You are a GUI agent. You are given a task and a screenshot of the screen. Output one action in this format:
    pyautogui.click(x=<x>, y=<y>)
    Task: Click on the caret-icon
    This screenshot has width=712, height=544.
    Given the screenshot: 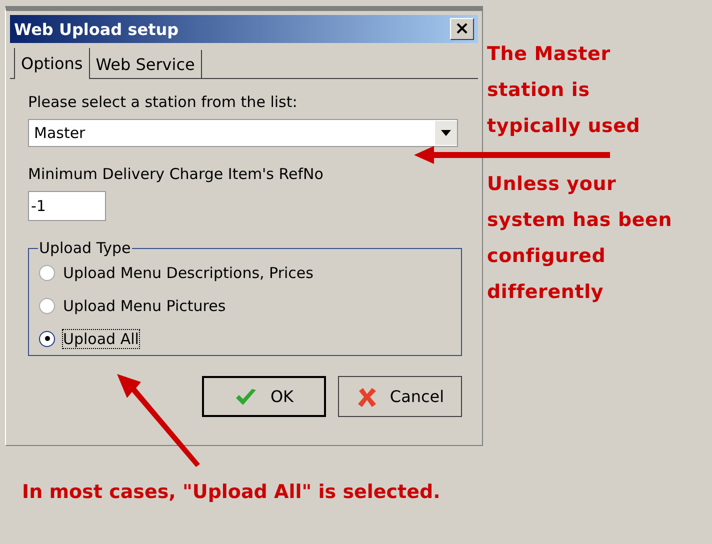 What is the action you would take?
    pyautogui.click(x=446, y=133)
    